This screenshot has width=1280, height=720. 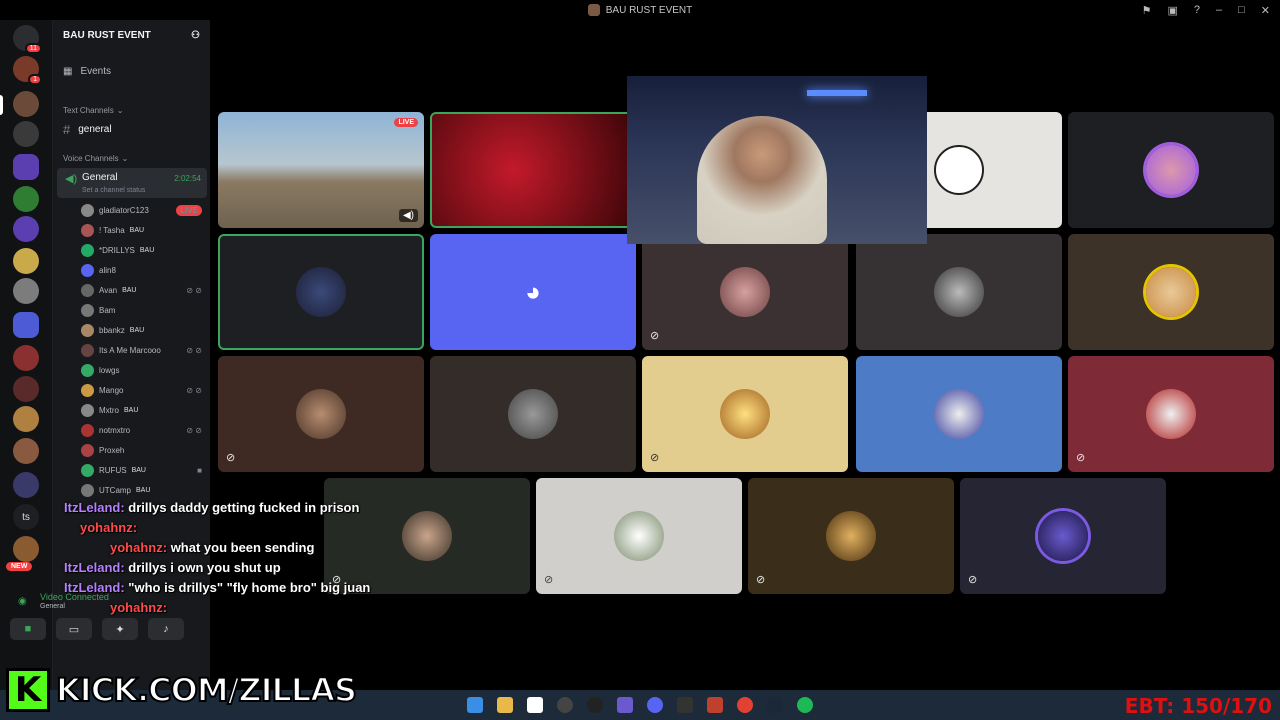 I want to click on voice-user: Its A Me Marcooo ⊘ ⊘, so click(x=141, y=350).